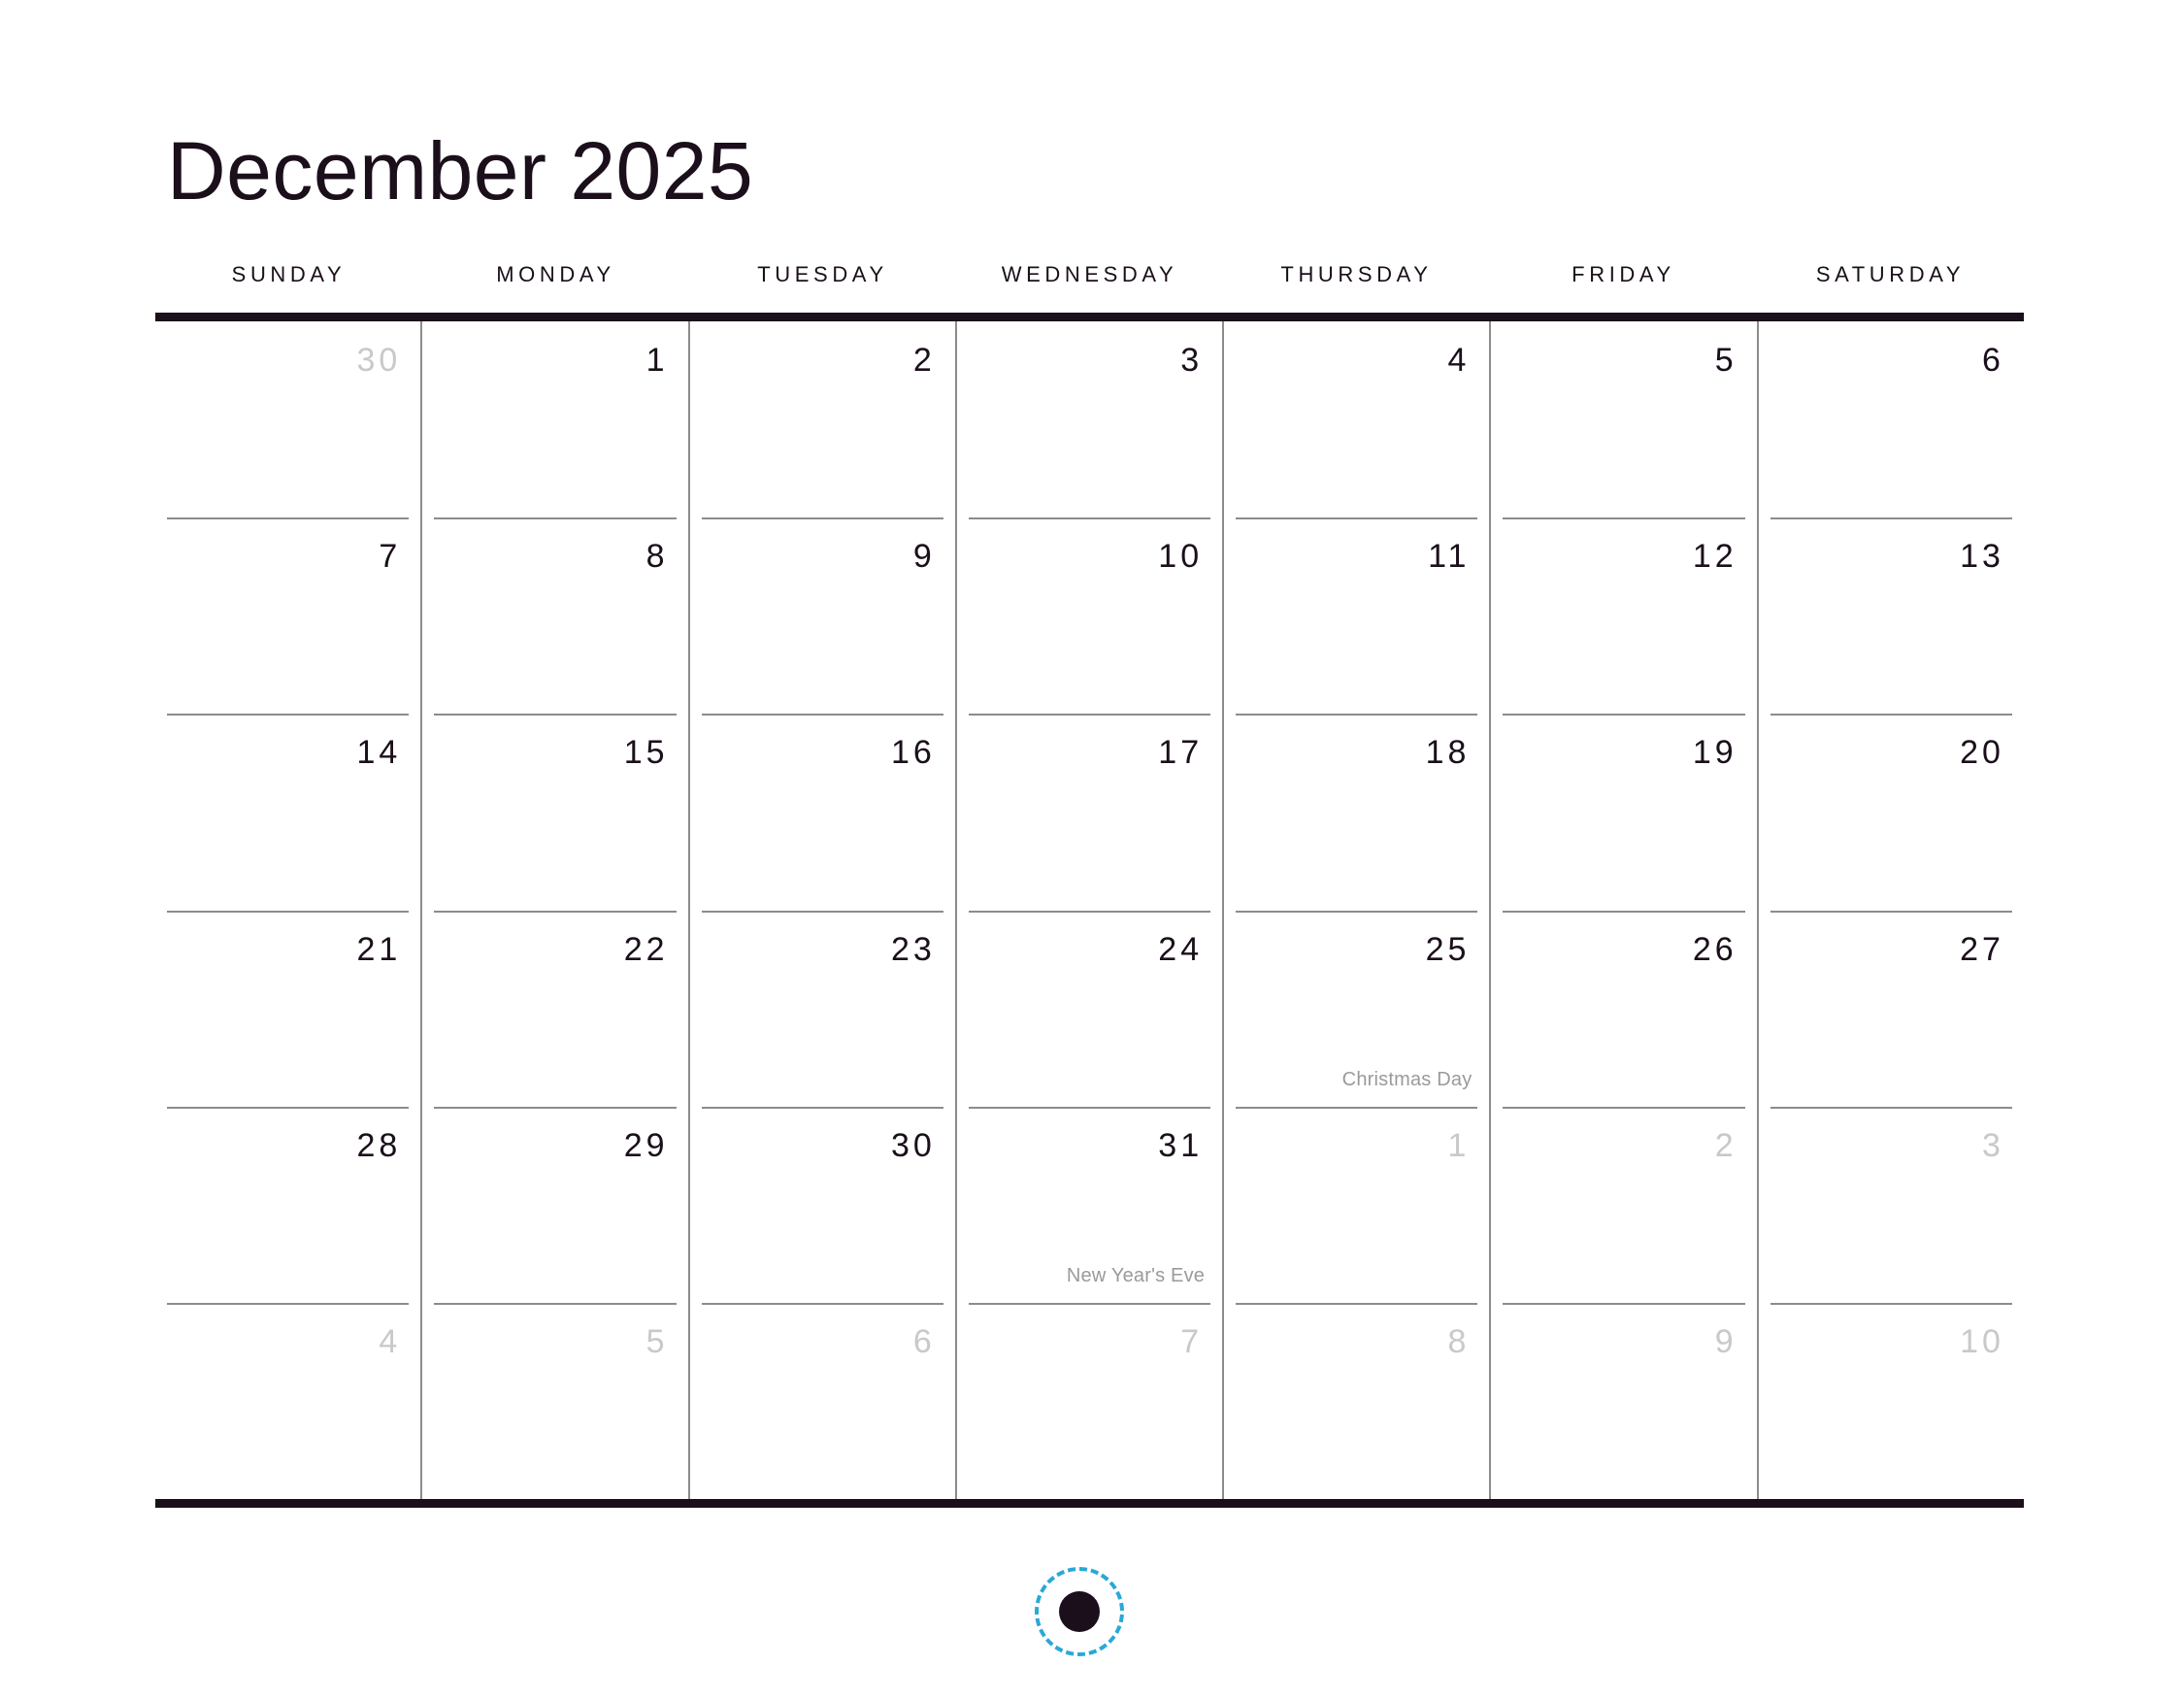 The image size is (2184, 1699). What do you see at coordinates (1891, 1008) in the screenshot?
I see `day-cell: 27` at bounding box center [1891, 1008].